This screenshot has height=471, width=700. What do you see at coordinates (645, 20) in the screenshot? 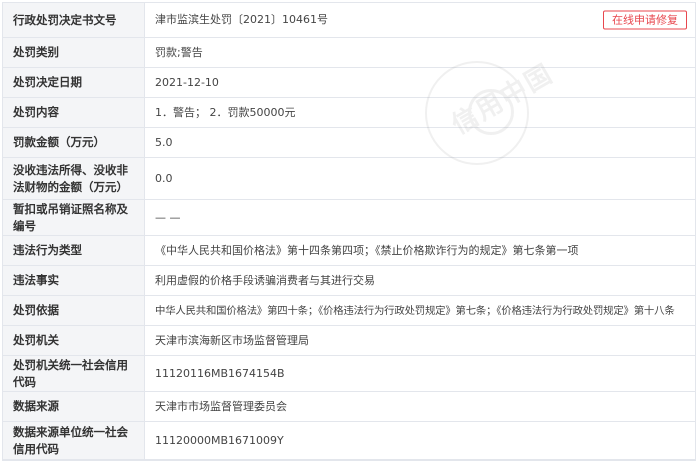
I see `online-repair-button: 在线申请修复` at bounding box center [645, 20].